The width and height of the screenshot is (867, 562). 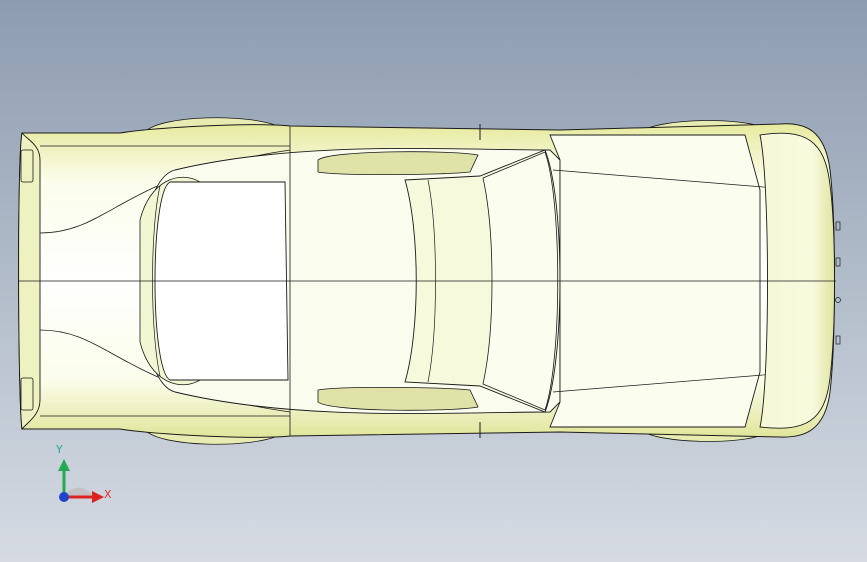 What do you see at coordinates (59, 449) in the screenshot?
I see `y-axis-label: Y` at bounding box center [59, 449].